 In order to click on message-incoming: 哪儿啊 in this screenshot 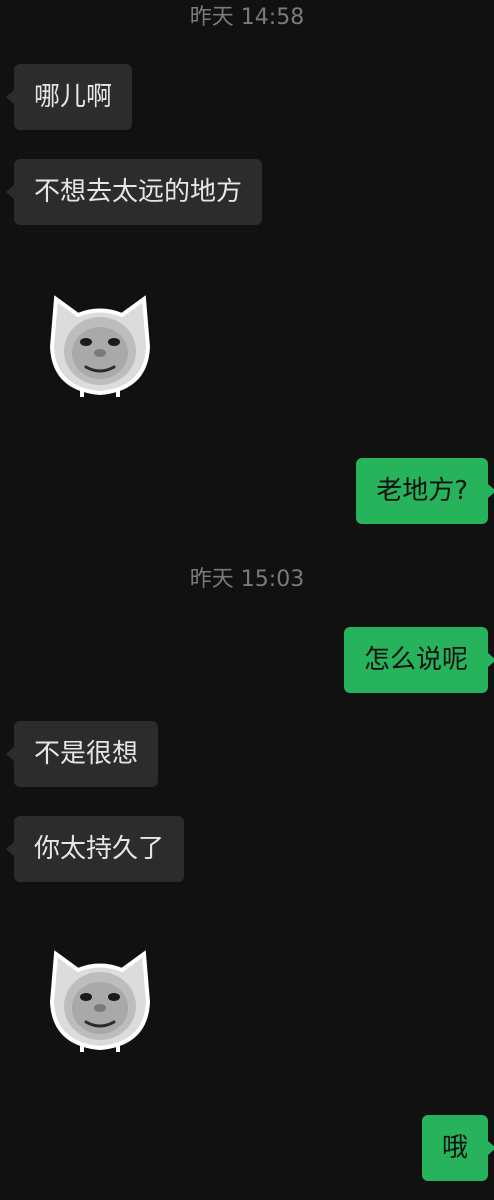, I will do `click(69, 97)`.